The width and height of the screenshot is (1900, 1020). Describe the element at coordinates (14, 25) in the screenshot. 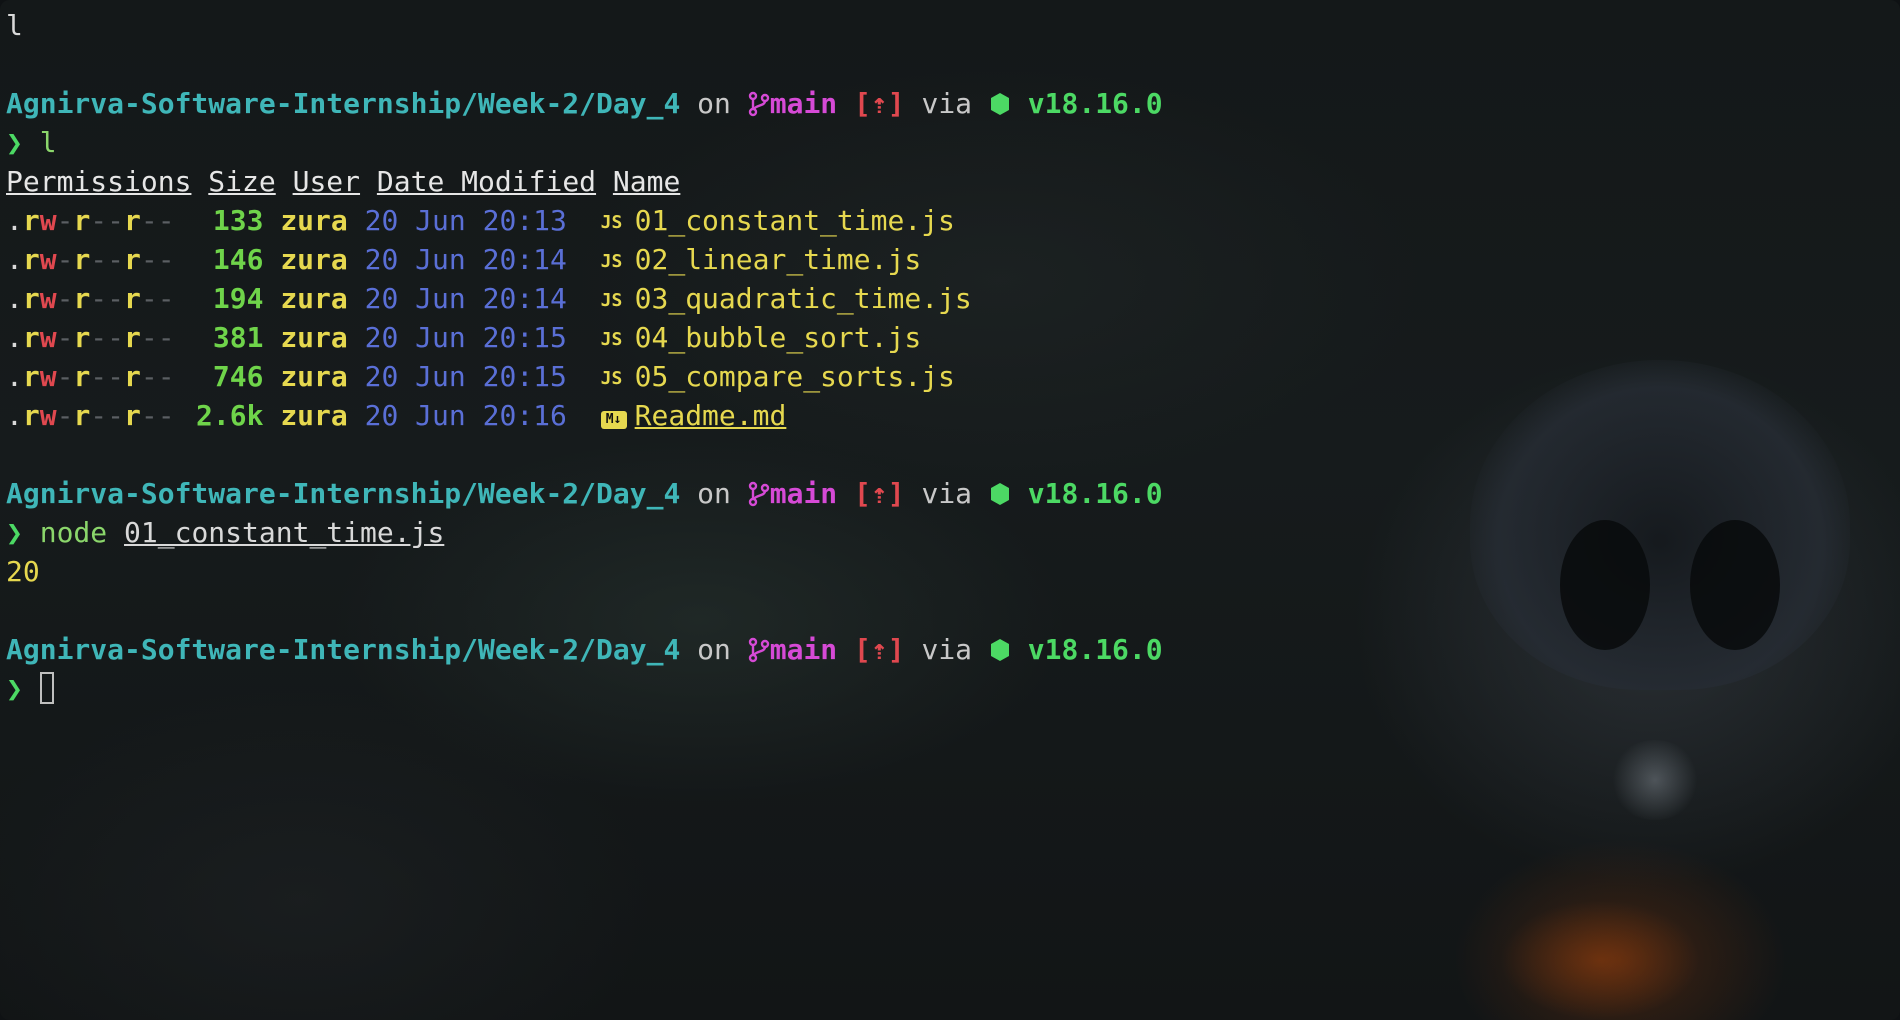

I see `previous-command-text: l` at that location.